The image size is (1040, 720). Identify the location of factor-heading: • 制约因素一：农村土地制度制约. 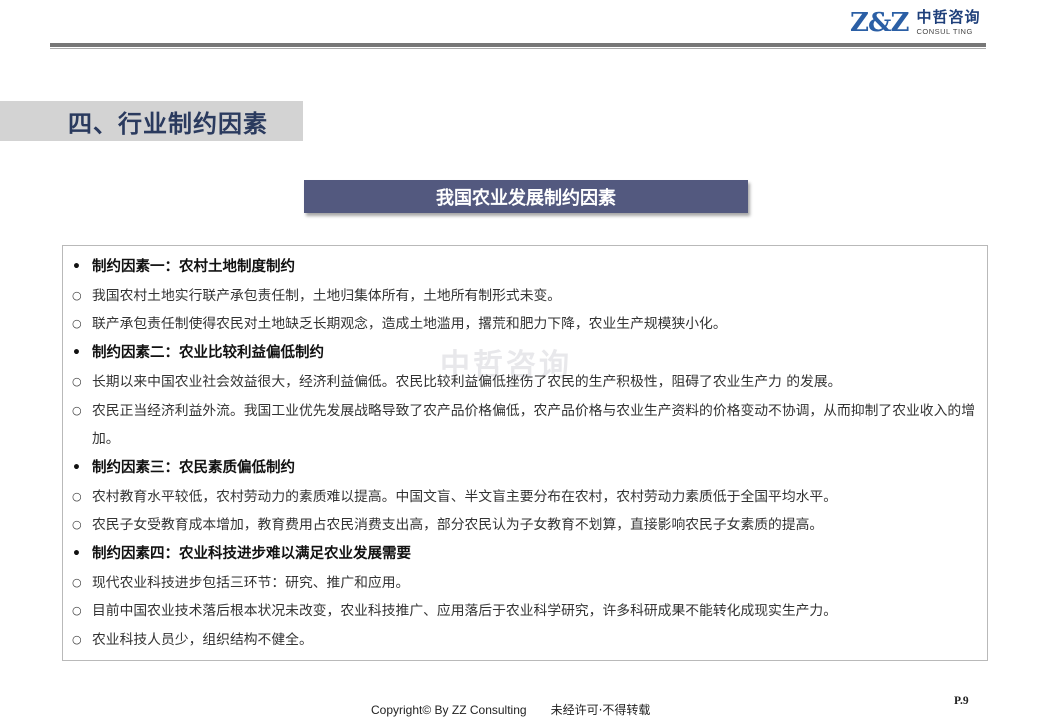
(524, 267).